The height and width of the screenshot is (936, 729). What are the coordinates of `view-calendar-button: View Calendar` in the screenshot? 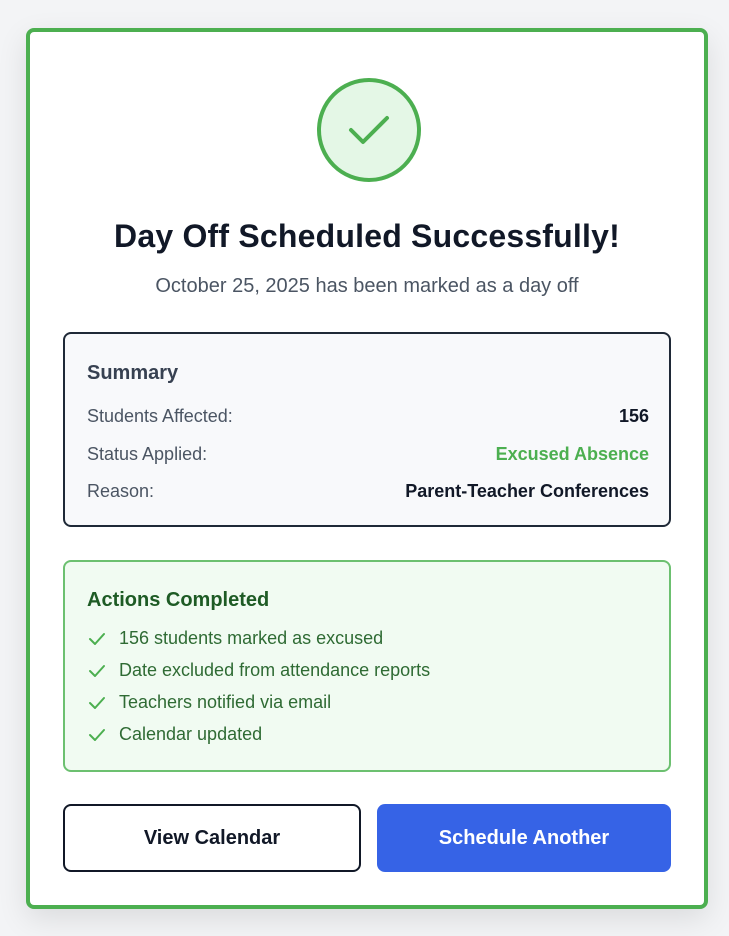 It's located at (212, 838).